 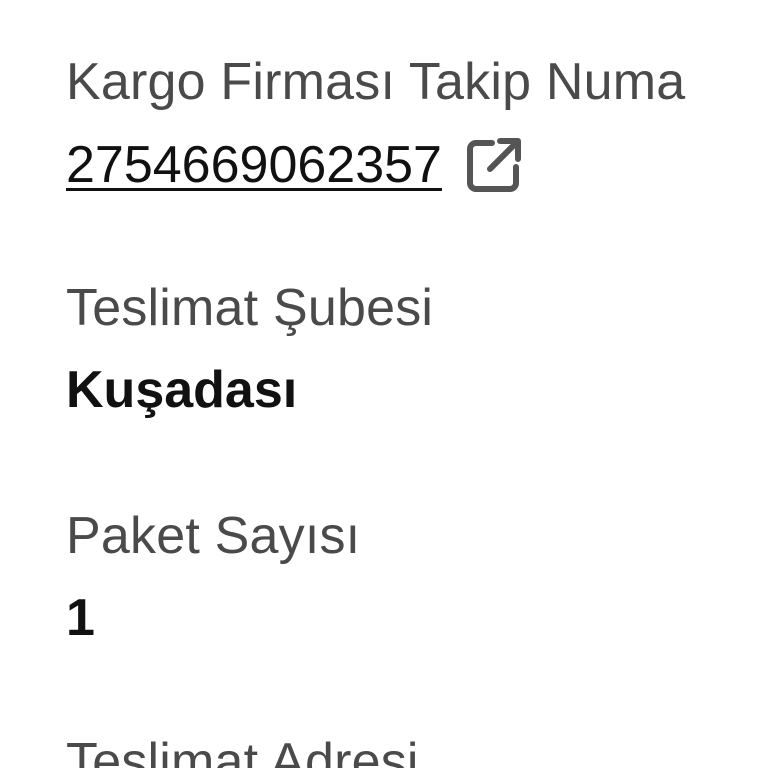 I want to click on package-count-label: Paket Sayısı, so click(x=213, y=536).